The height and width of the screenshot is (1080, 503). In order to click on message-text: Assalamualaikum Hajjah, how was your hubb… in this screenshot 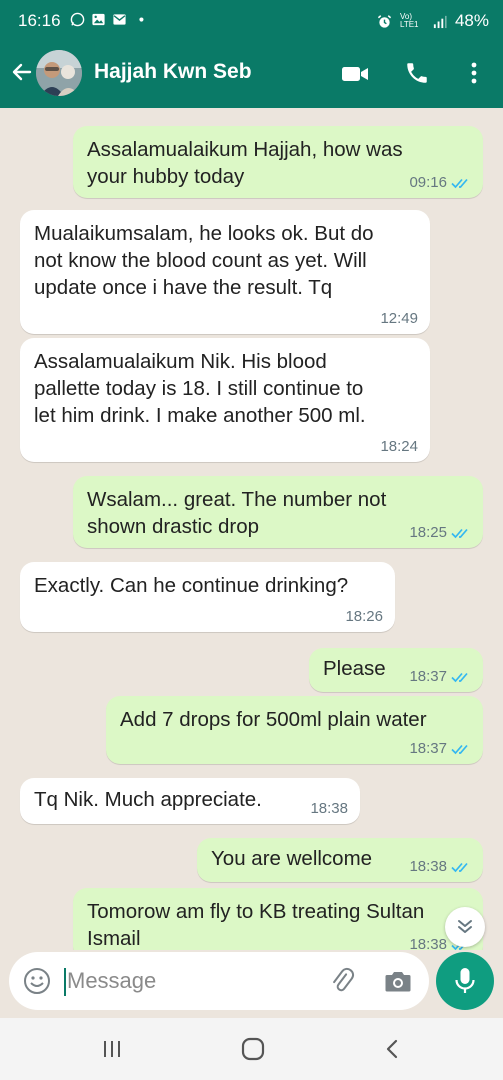, I will do `click(245, 163)`.